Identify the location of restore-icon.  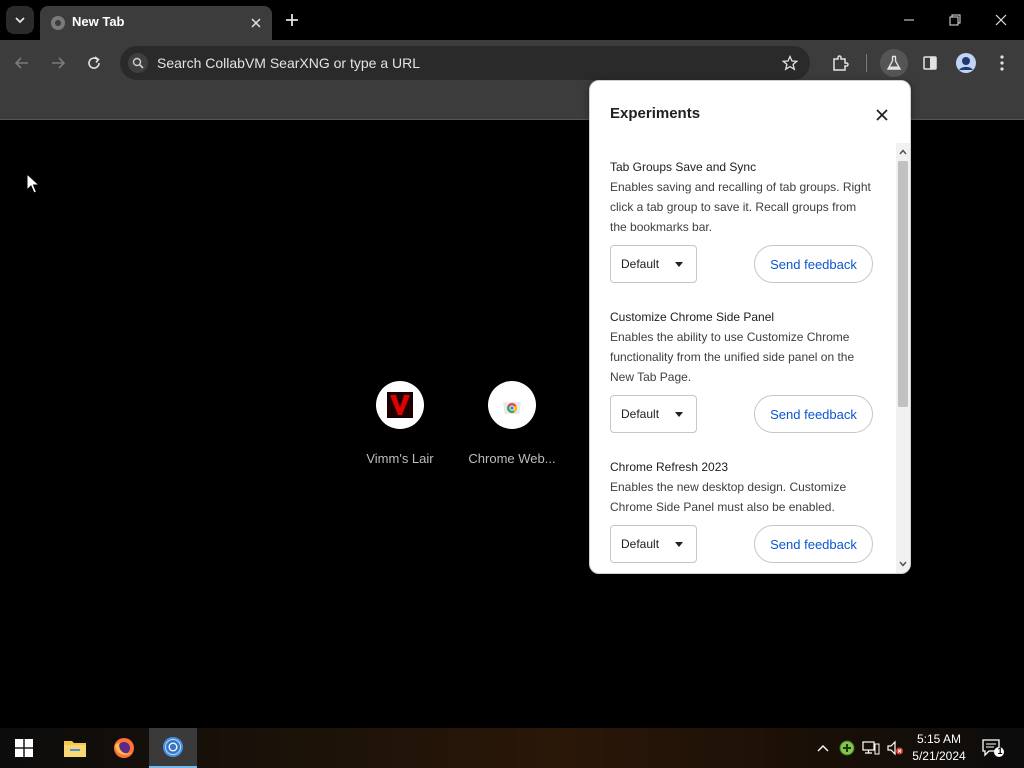
(955, 20).